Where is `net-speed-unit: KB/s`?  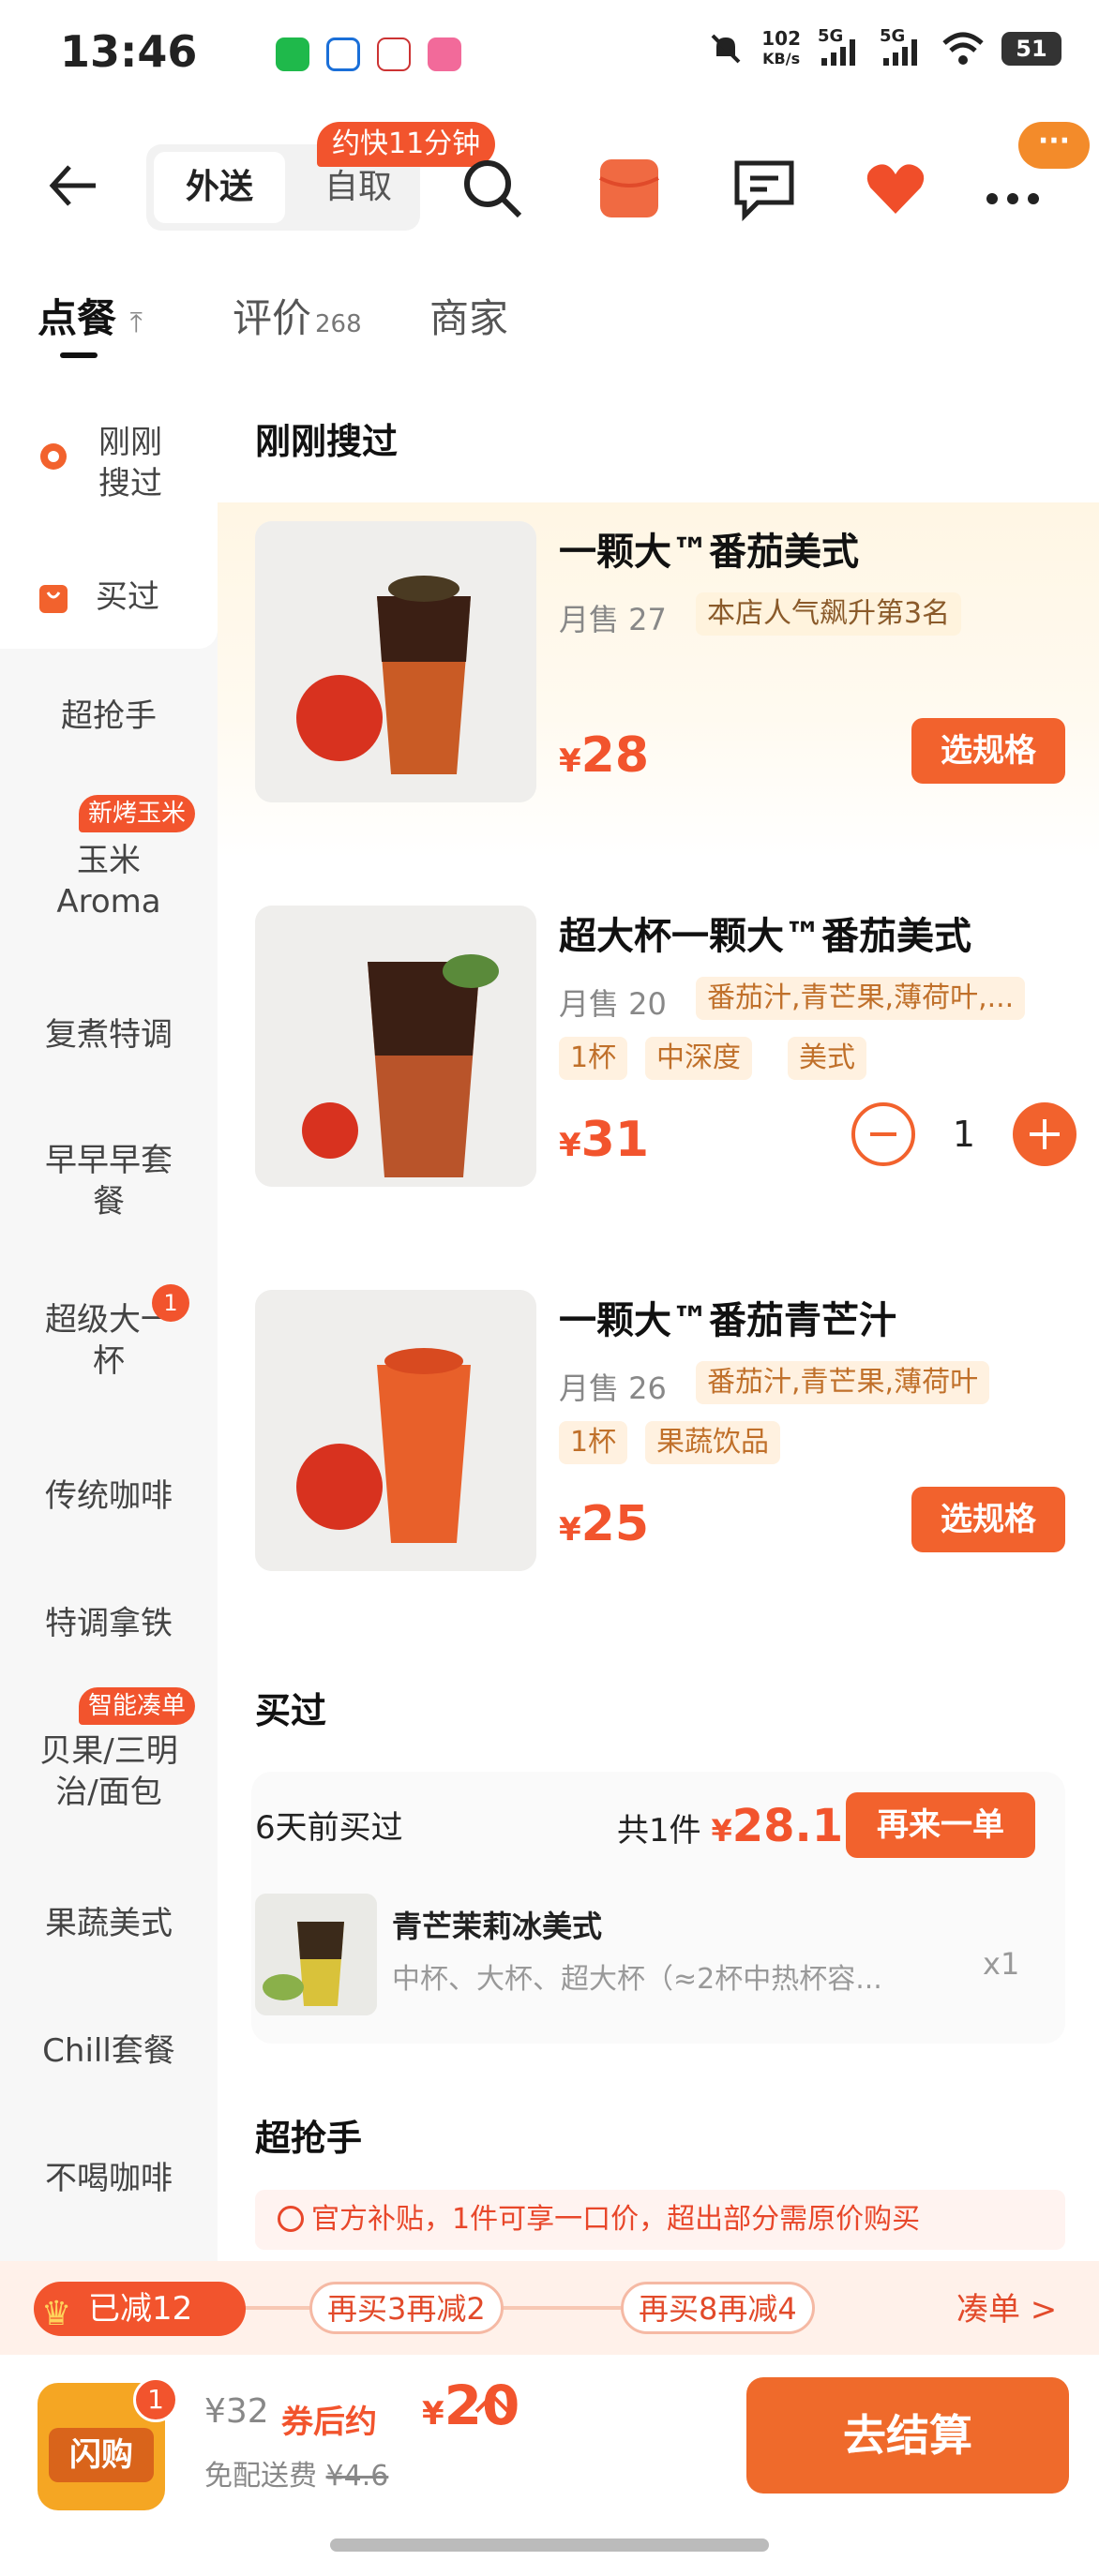 net-speed-unit: KB/s is located at coordinates (781, 59).